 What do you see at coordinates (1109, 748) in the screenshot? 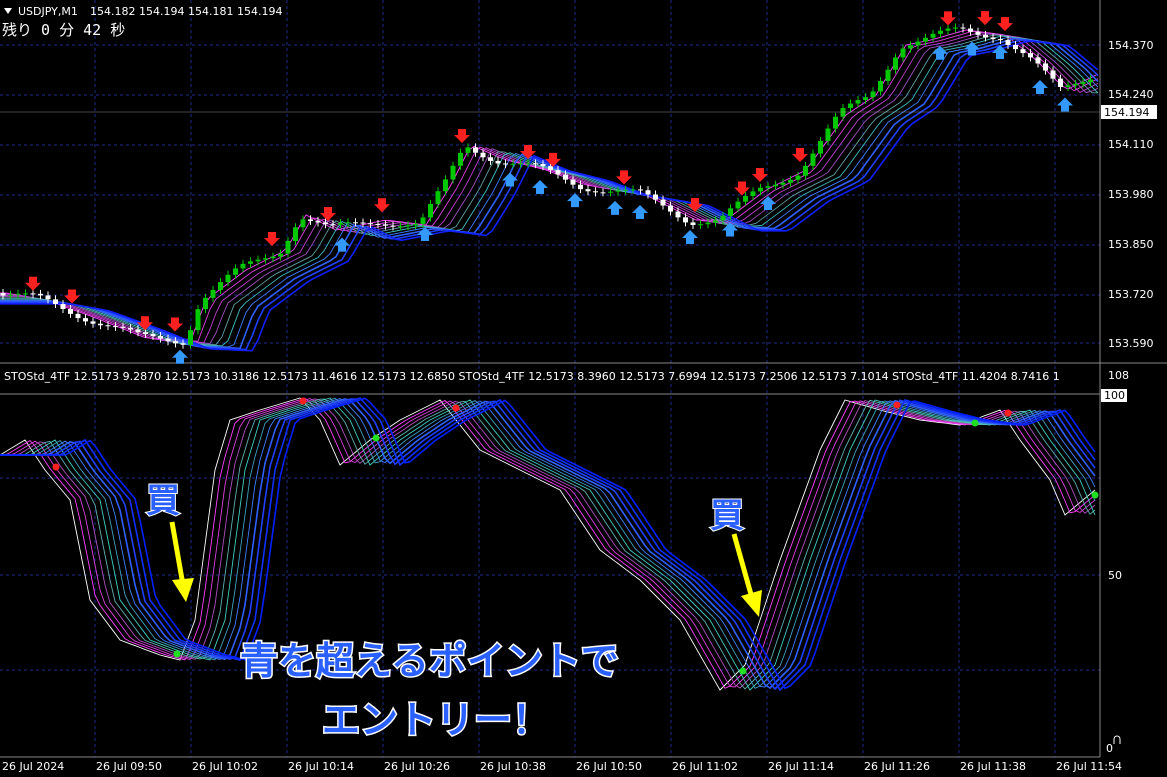
I see `level-0-label: 0` at bounding box center [1109, 748].